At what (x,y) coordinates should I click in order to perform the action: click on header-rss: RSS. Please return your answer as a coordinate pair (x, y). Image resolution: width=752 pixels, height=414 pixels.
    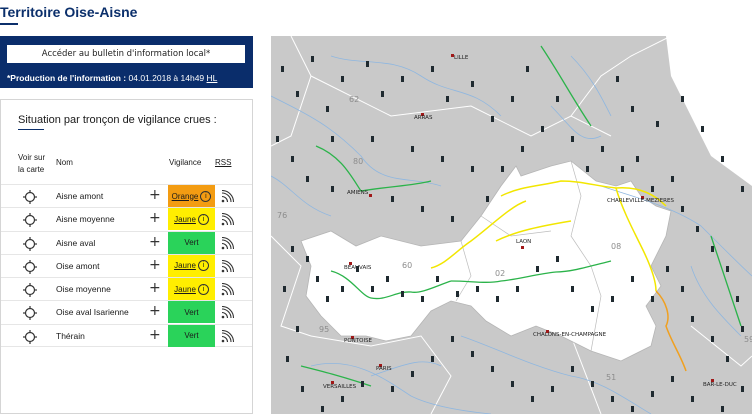
    Looking at the image, I should click on (223, 162).